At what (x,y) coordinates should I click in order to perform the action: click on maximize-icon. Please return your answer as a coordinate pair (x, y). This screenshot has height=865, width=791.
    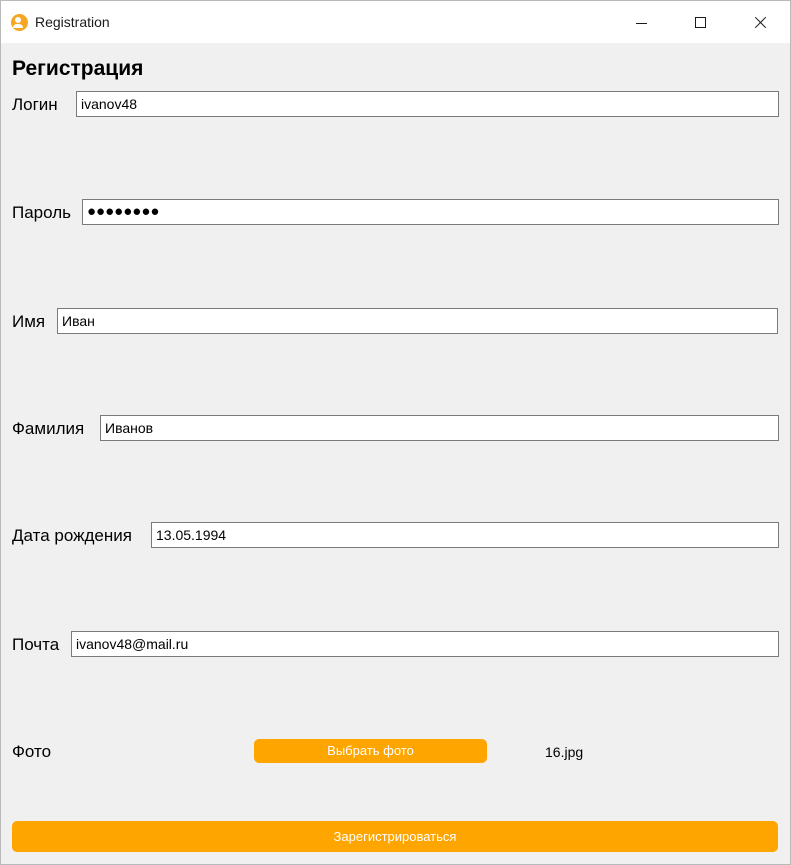
    Looking at the image, I should click on (700, 22).